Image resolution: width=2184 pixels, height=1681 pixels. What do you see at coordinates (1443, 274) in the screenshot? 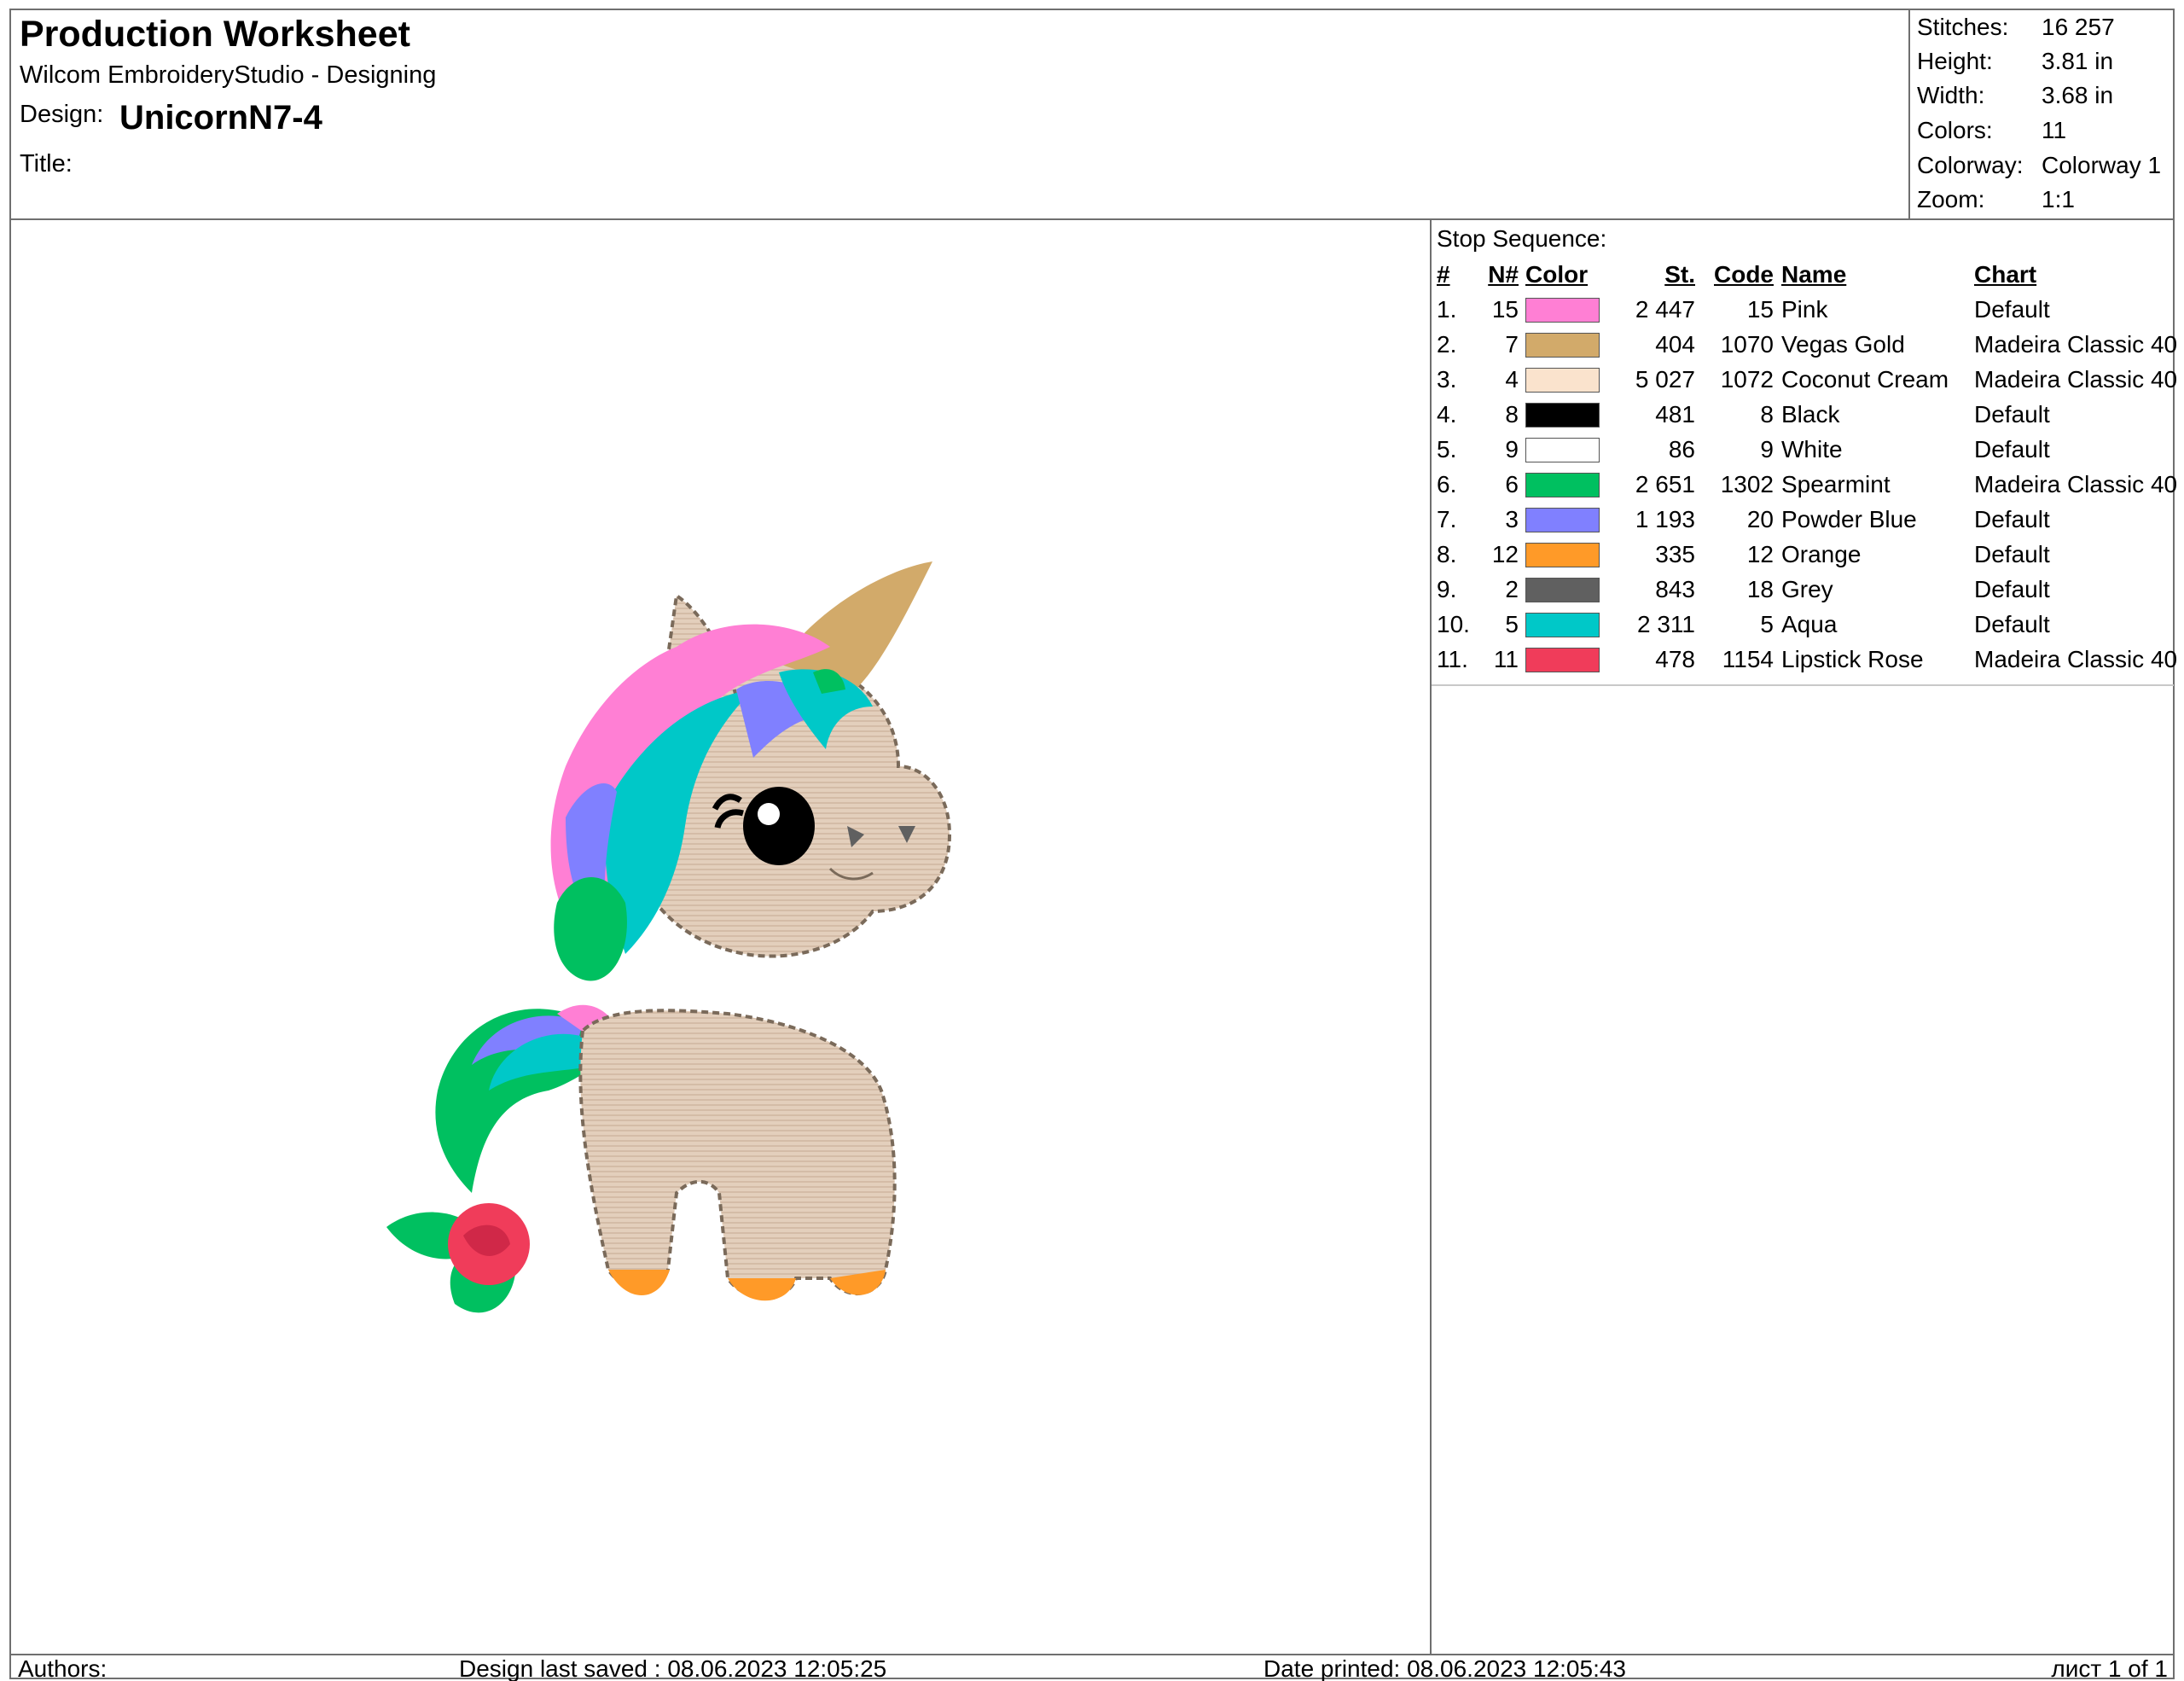
I see `col-header-index: #` at bounding box center [1443, 274].